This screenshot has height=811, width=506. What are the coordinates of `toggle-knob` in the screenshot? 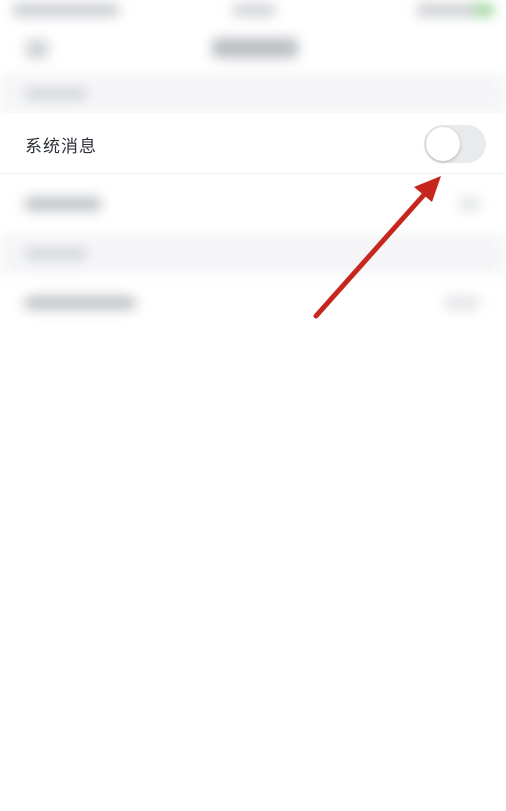 It's located at (443, 144).